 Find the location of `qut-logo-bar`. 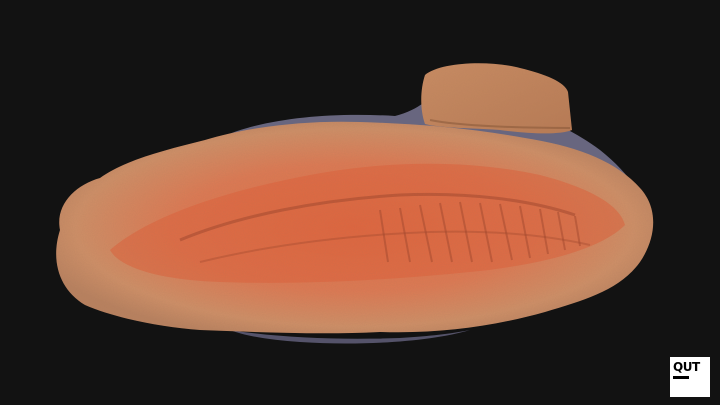

qut-logo-bar is located at coordinates (681, 377).